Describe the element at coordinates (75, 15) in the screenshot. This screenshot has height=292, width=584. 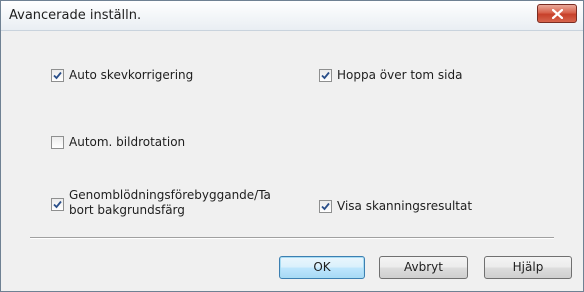
I see `dialog-title: Avancerade inställn.` at that location.